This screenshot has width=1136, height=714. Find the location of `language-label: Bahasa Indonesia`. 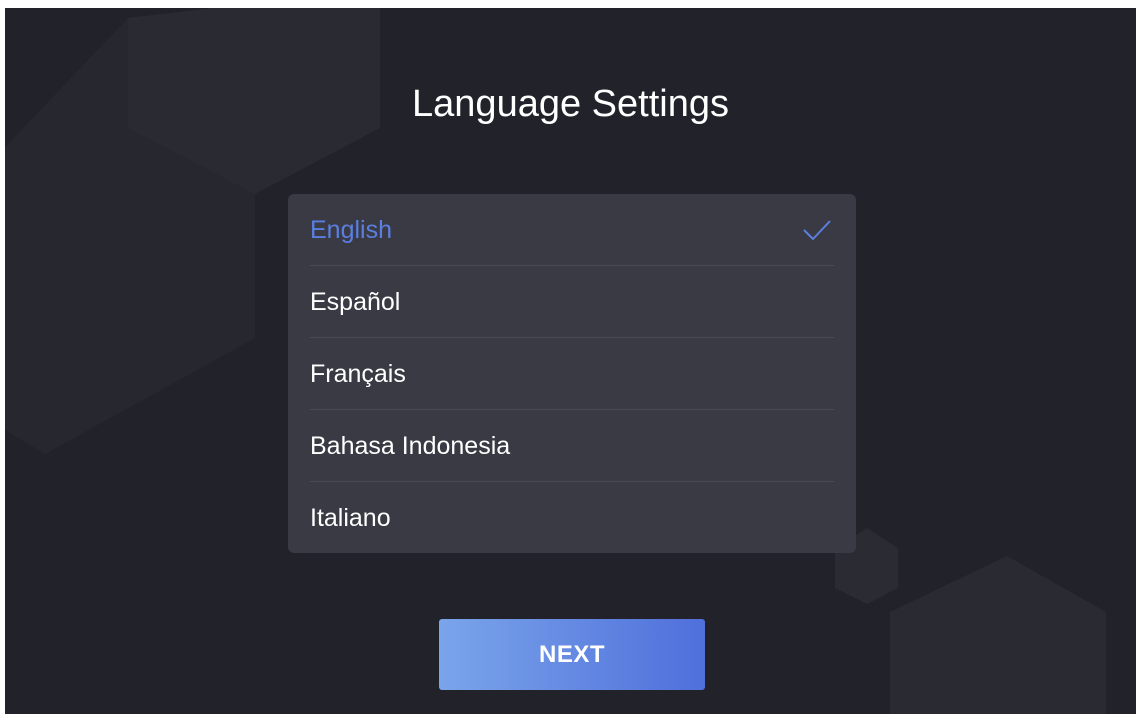

language-label: Bahasa Indonesia is located at coordinates (410, 446).